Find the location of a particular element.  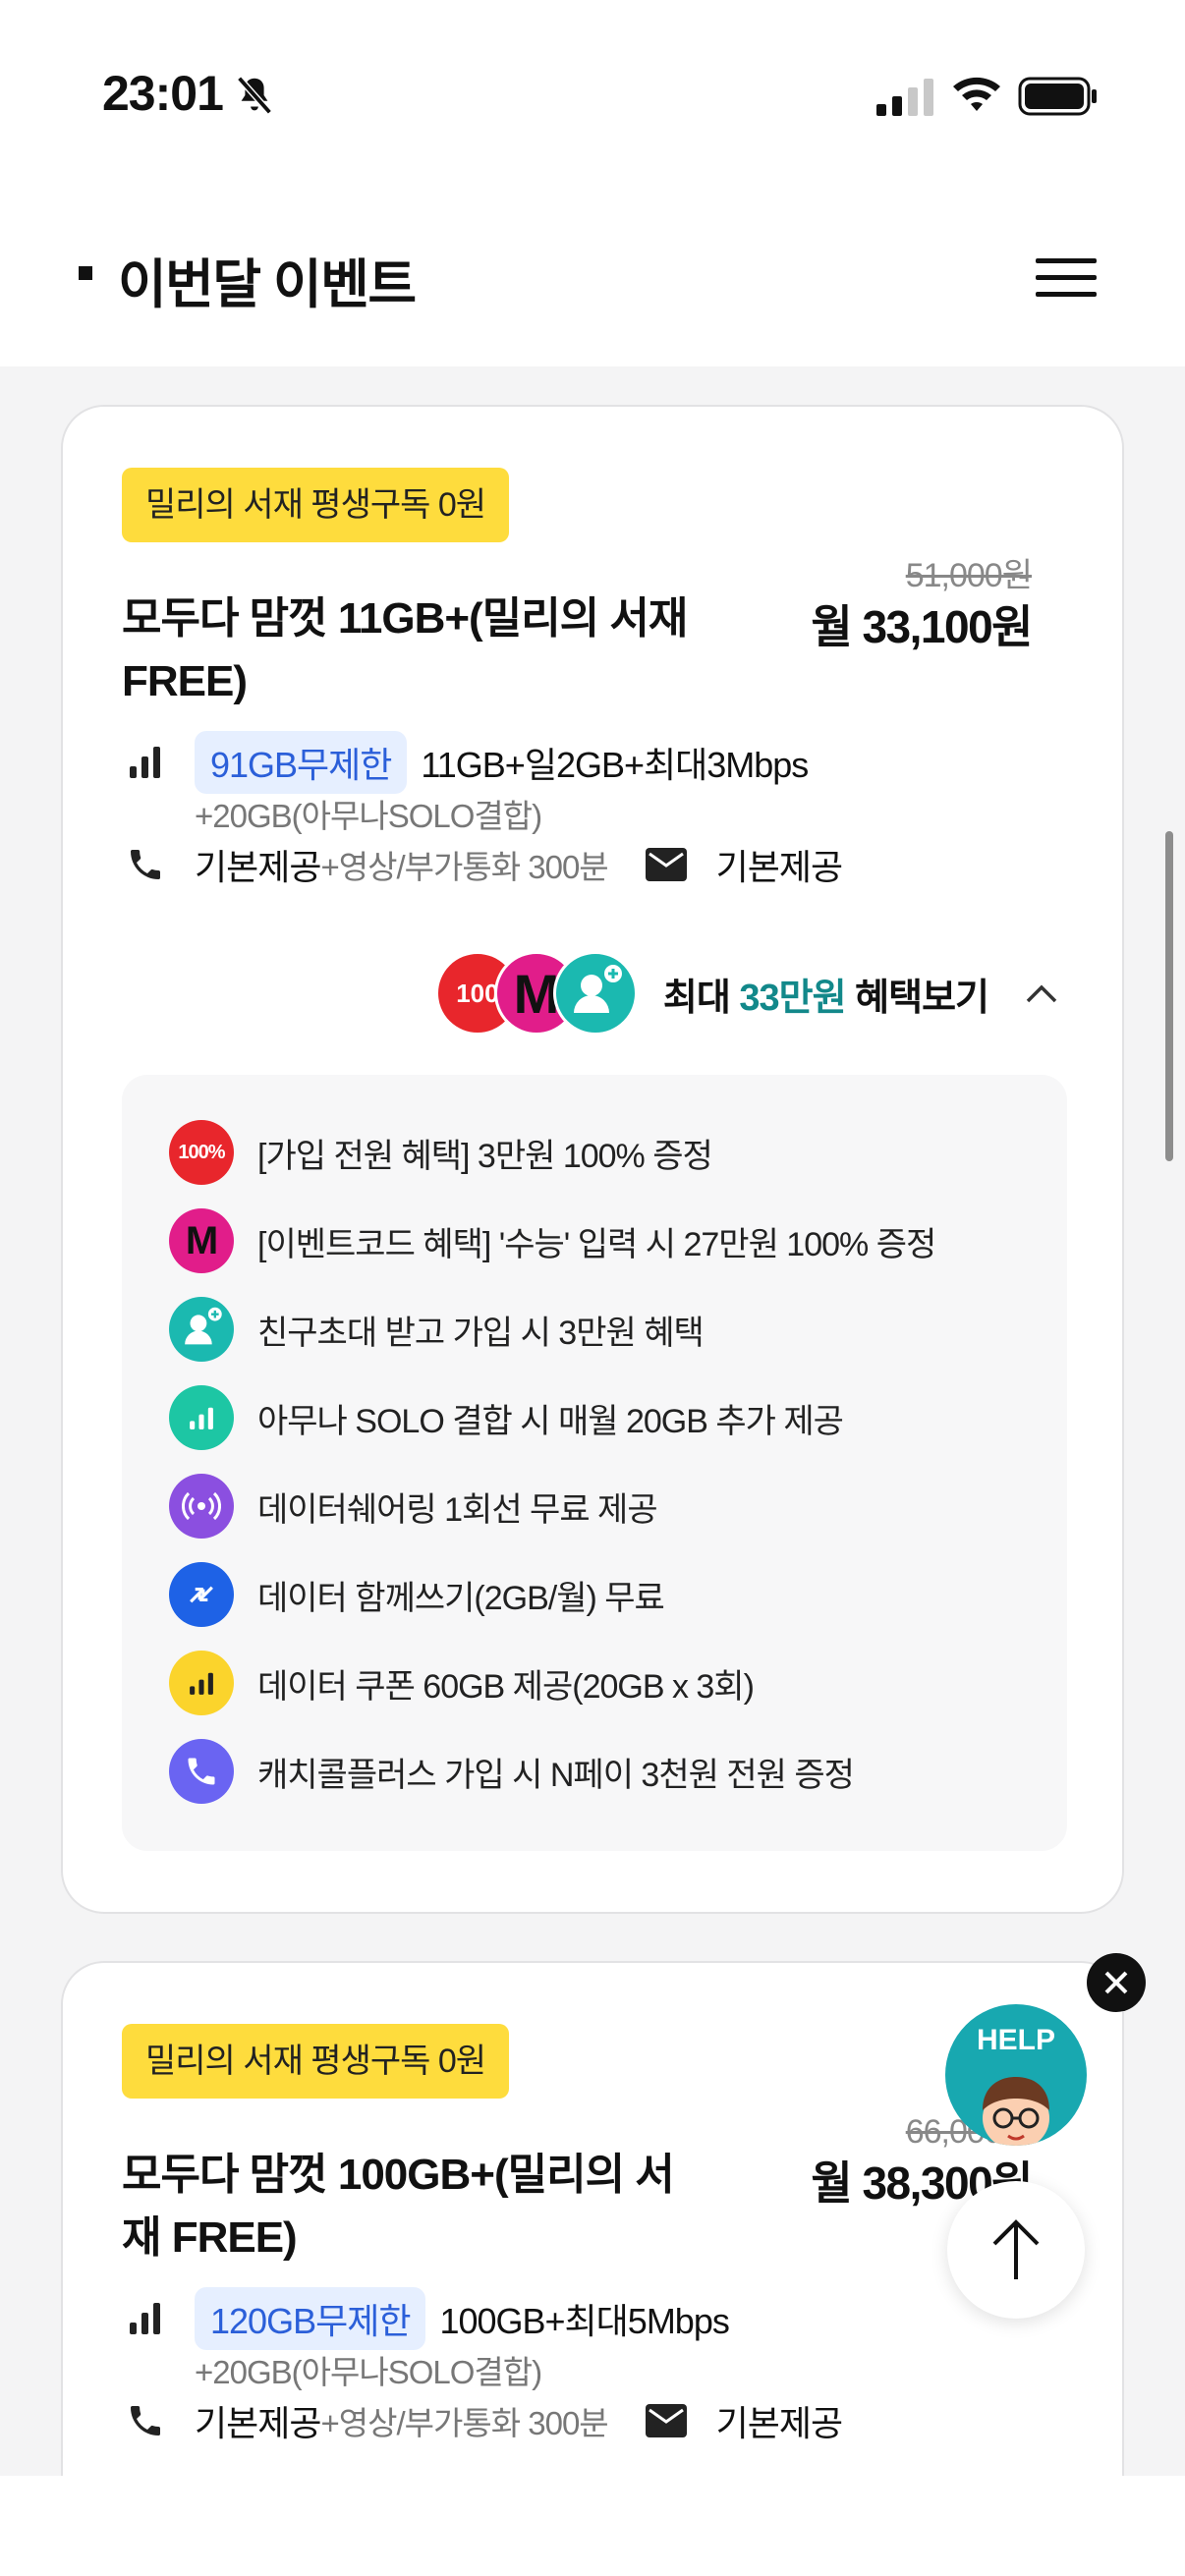

page-title: 이번달 이벤트 is located at coordinates (267, 284).